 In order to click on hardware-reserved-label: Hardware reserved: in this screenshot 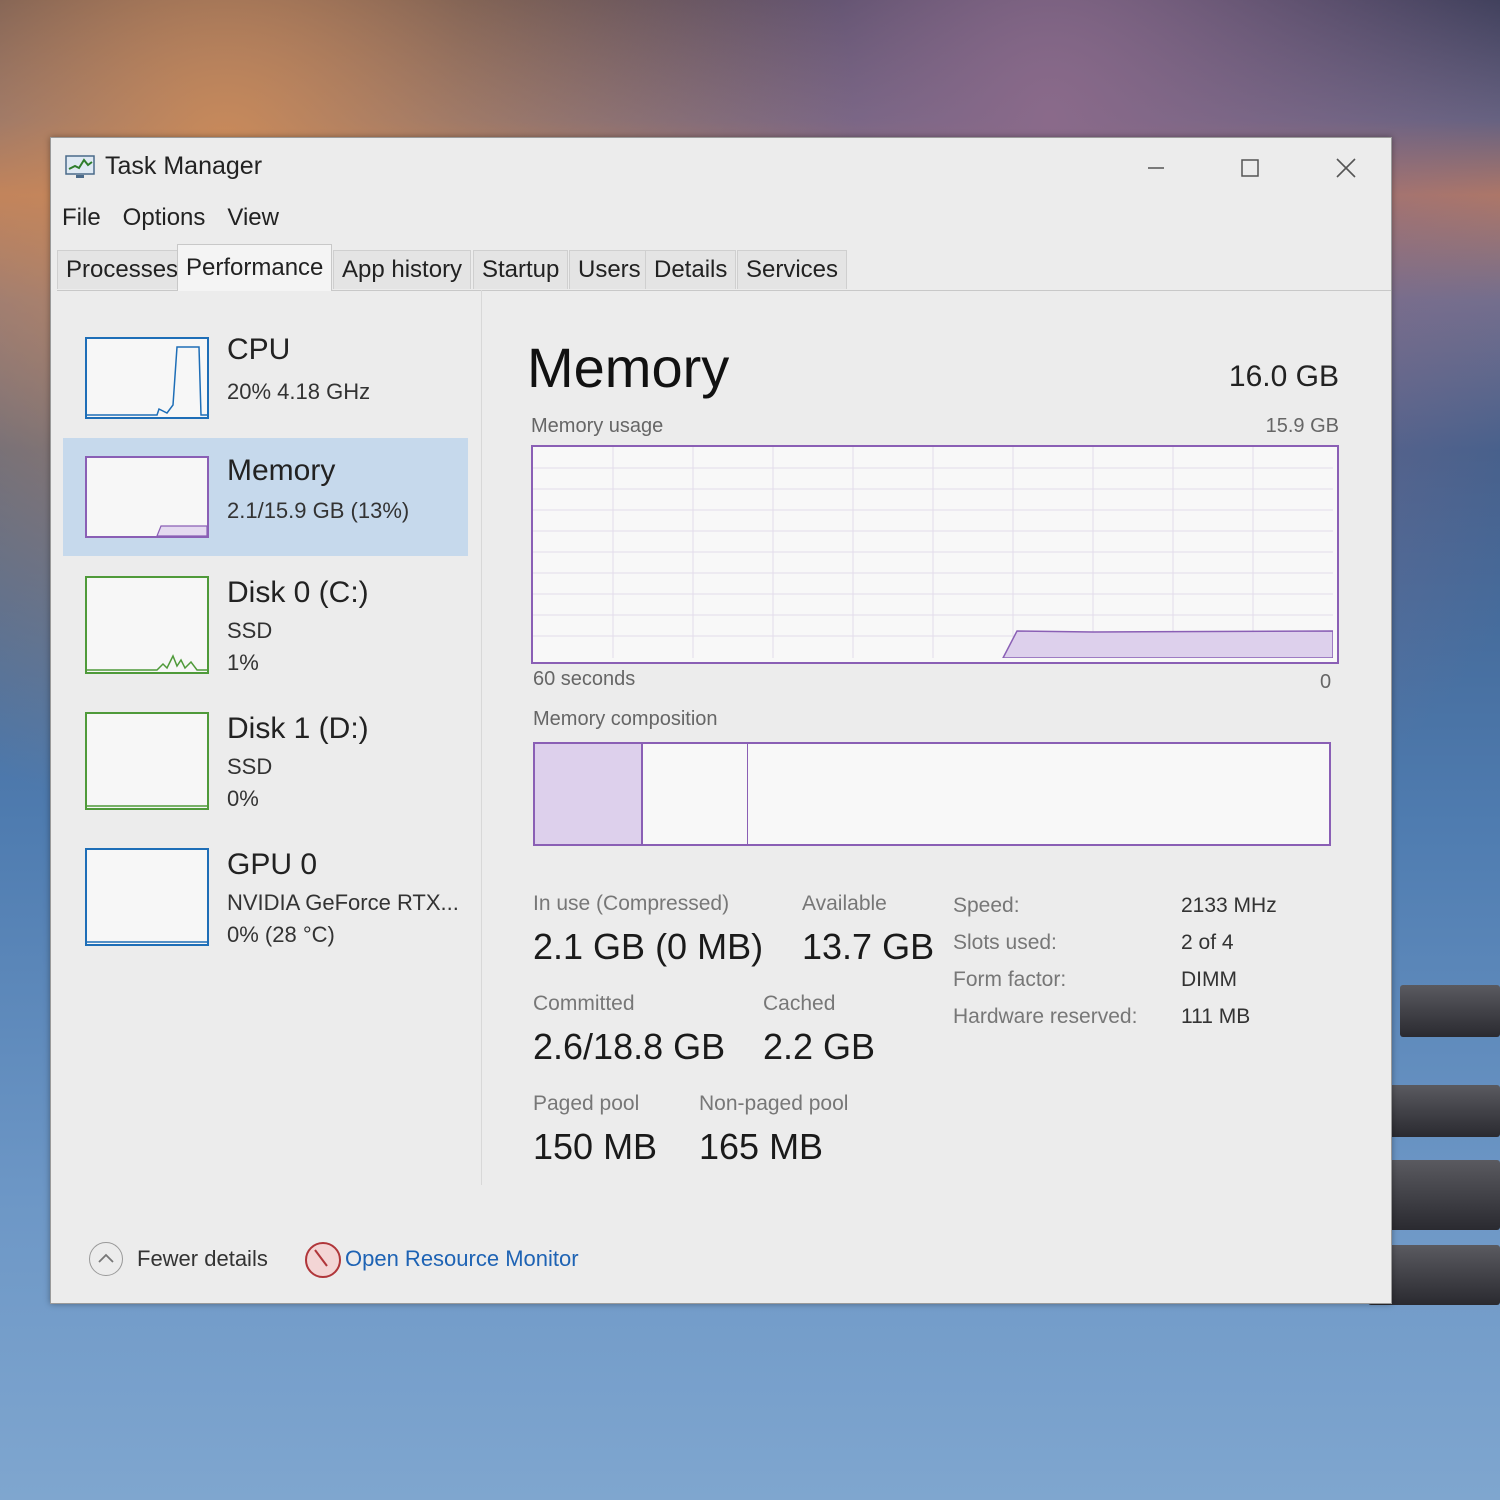, I will do `click(1045, 1016)`.